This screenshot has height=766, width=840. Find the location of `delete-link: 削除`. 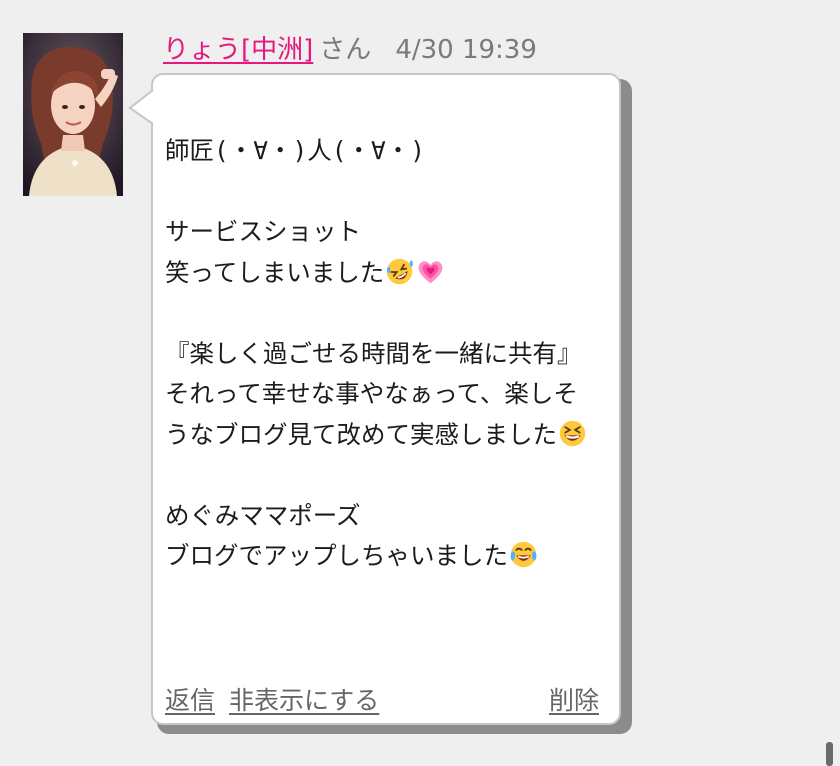

delete-link: 削除 is located at coordinates (574, 701).